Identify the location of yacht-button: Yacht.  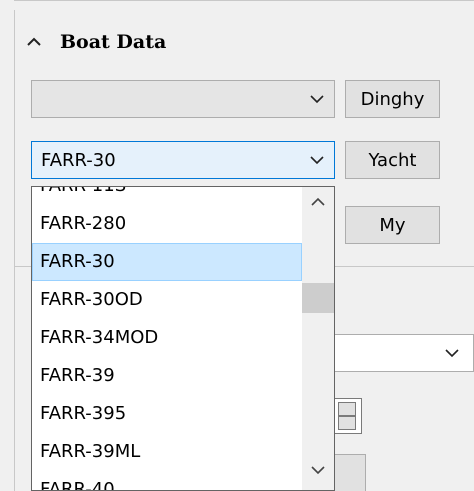
(392, 160).